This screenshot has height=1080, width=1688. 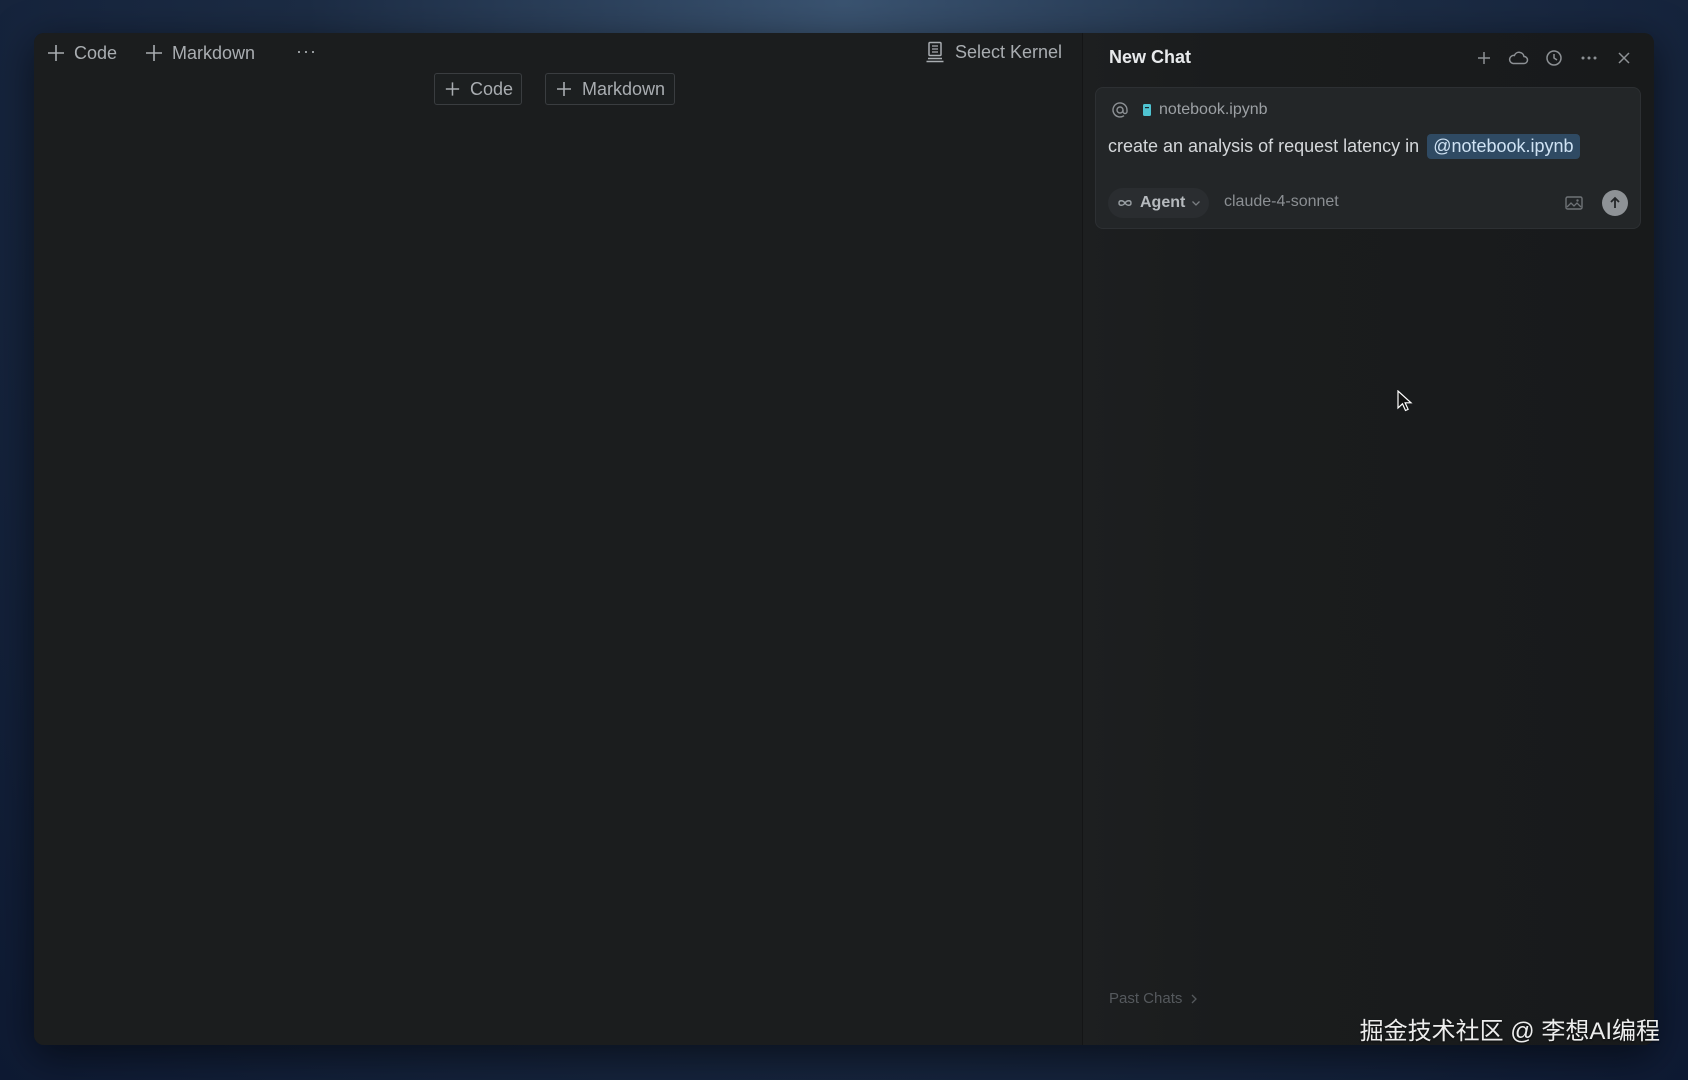 I want to click on history-button, so click(x=1553, y=57).